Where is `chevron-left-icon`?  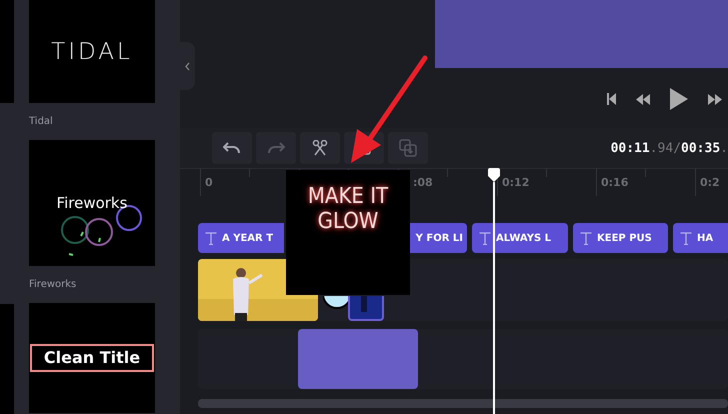
chevron-left-icon is located at coordinates (187, 66).